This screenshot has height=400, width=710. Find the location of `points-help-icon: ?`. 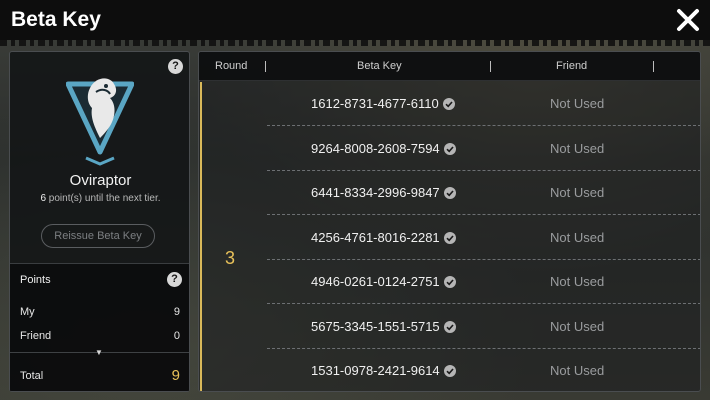

points-help-icon: ? is located at coordinates (174, 279).